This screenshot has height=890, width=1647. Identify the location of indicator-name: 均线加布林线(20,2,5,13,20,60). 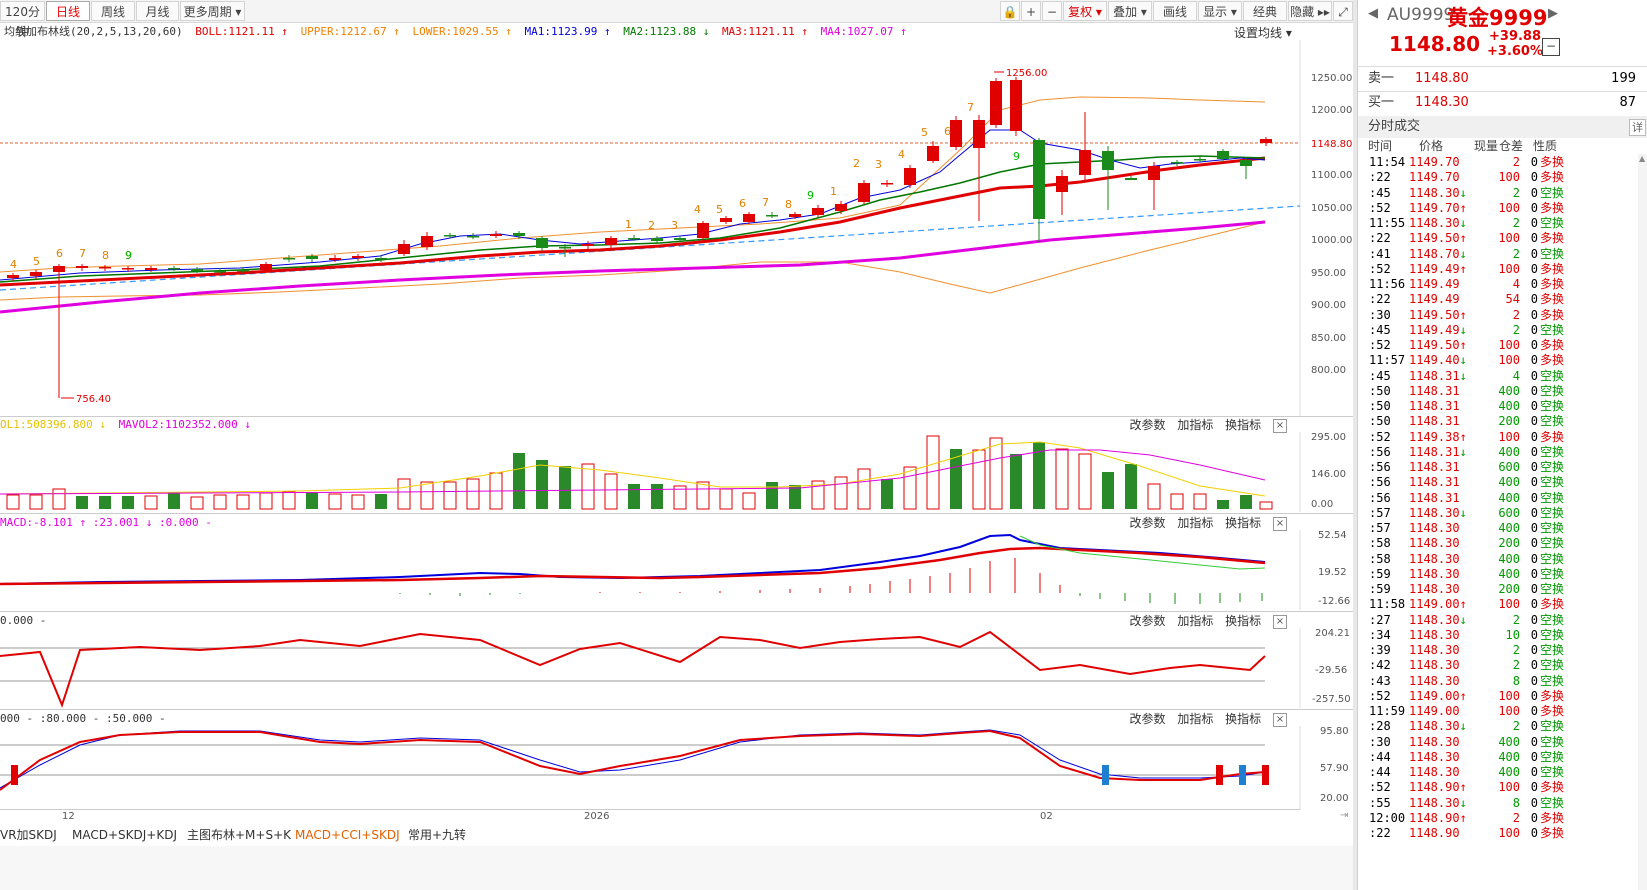
(93, 31).